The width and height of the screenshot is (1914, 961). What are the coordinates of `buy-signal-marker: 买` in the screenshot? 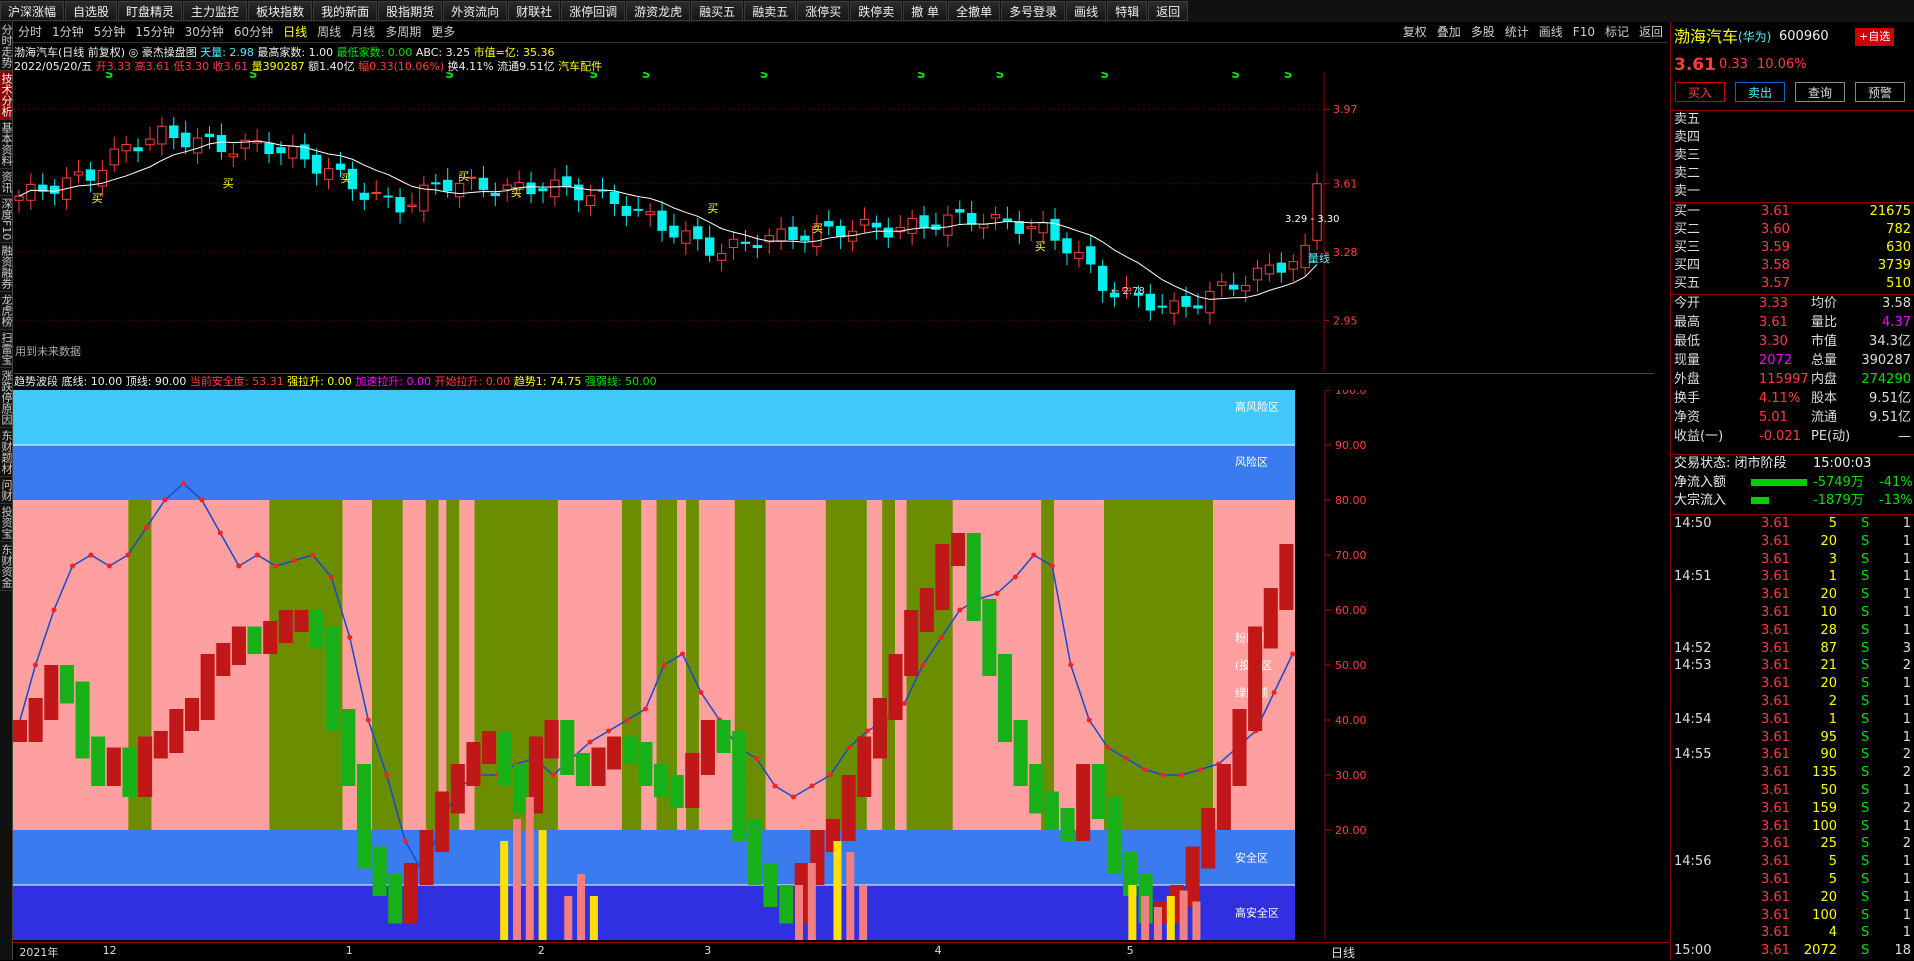 It's located at (228, 183).